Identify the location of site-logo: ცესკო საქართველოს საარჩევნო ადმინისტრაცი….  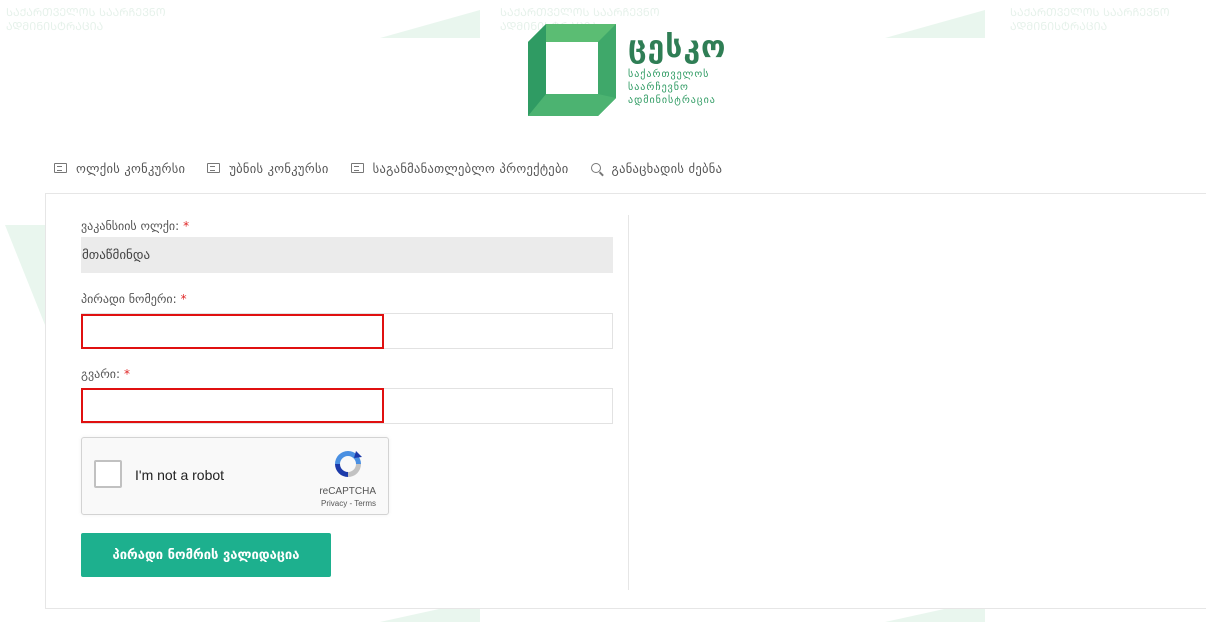
(638, 70).